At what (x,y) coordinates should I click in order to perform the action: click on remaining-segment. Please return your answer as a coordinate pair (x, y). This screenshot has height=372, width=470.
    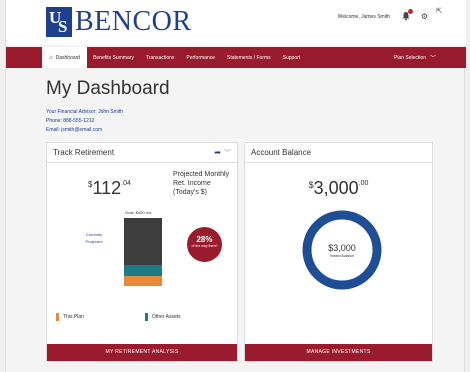
    Looking at the image, I should click on (143, 241).